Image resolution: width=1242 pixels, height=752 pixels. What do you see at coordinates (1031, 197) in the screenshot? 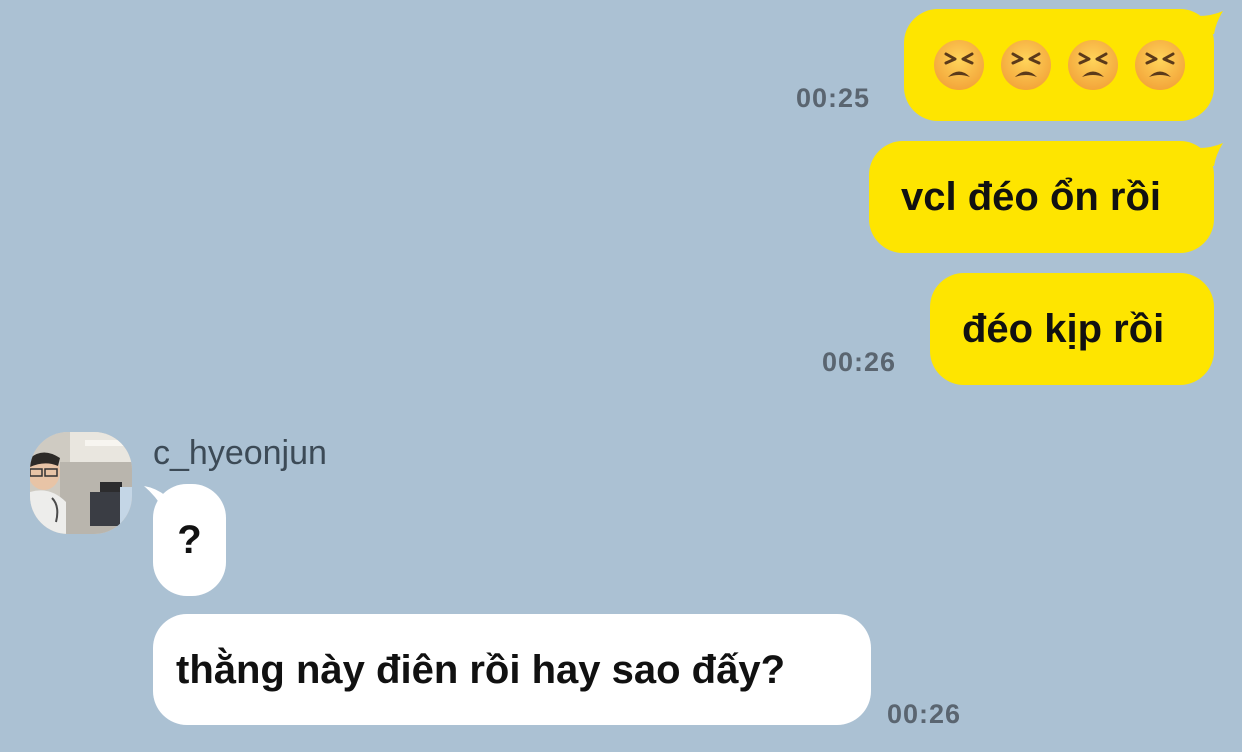
I see `message-text: vcl đéo ổn rồi` at bounding box center [1031, 197].